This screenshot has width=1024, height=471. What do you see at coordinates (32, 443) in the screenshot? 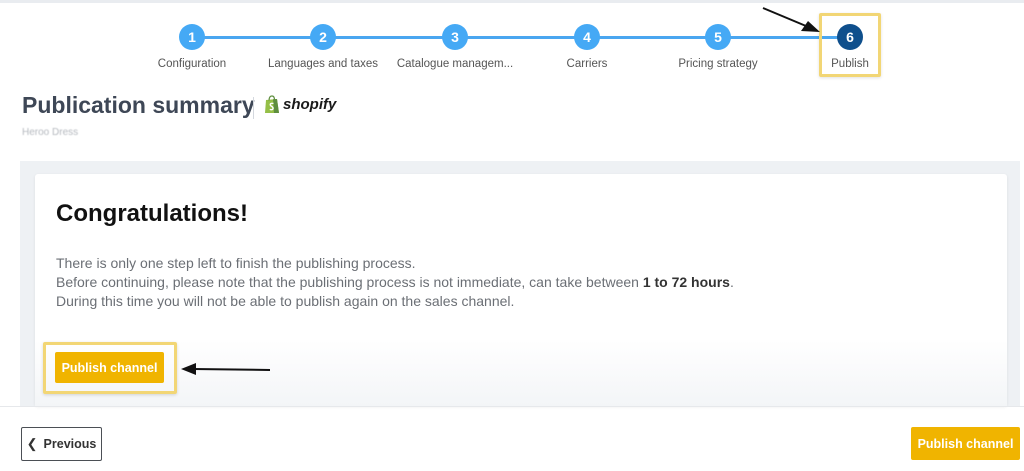
I see `chevron-left-icon: ❮` at bounding box center [32, 443].